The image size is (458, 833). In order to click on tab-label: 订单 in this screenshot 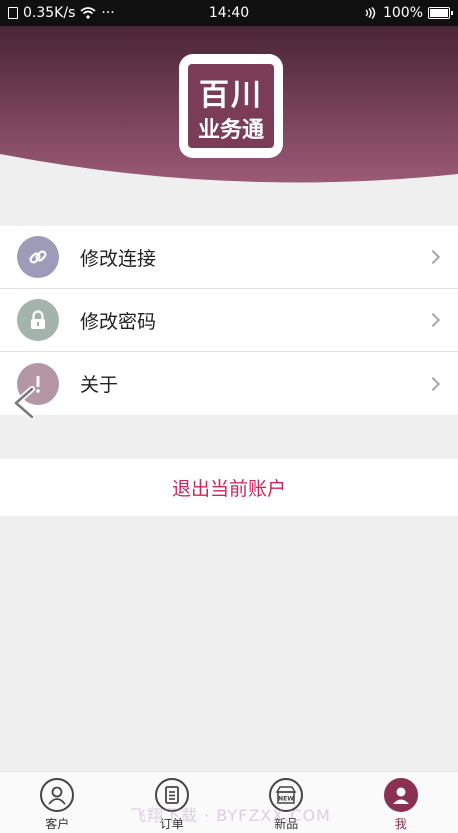, I will do `click(171, 824)`.